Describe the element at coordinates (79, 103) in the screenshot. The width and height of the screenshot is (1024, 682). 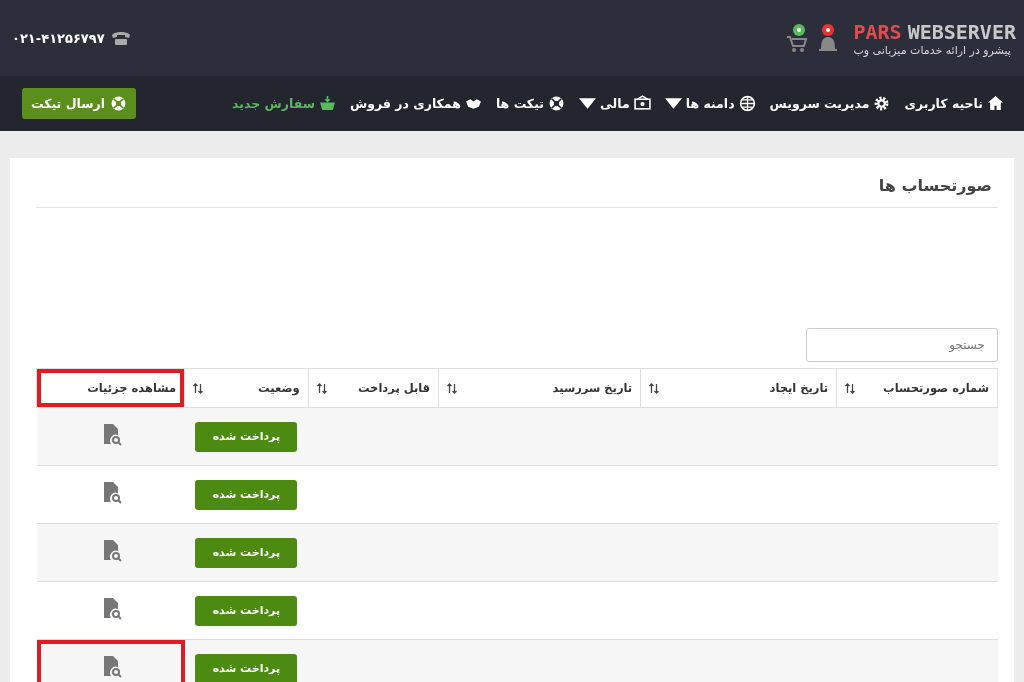
I see `send-ticket-button: ارسال تیکت` at that location.